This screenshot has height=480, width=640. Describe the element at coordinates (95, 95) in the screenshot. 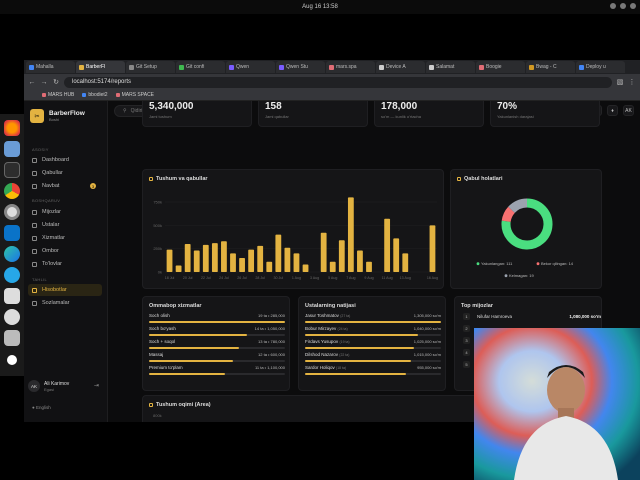

I see `bookmark-item: bbodiet2` at that location.